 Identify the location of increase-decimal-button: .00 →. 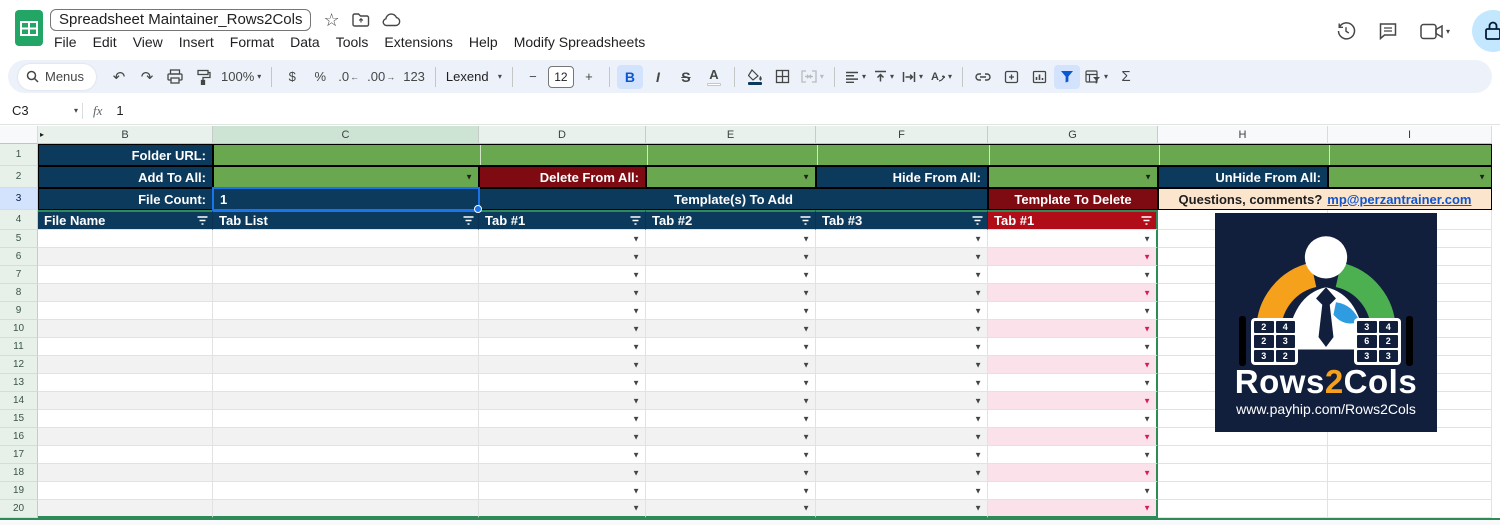
(381, 77).